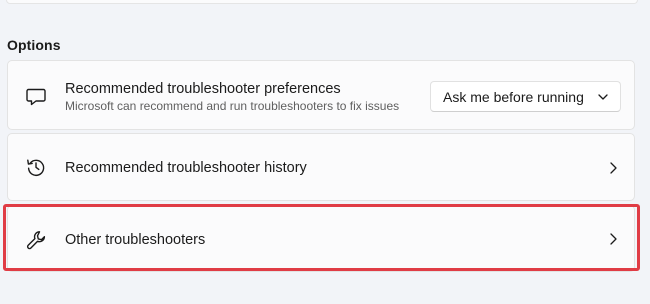 This screenshot has height=304, width=650. What do you see at coordinates (322, 2) in the screenshot?
I see `previous-card-edge` at bounding box center [322, 2].